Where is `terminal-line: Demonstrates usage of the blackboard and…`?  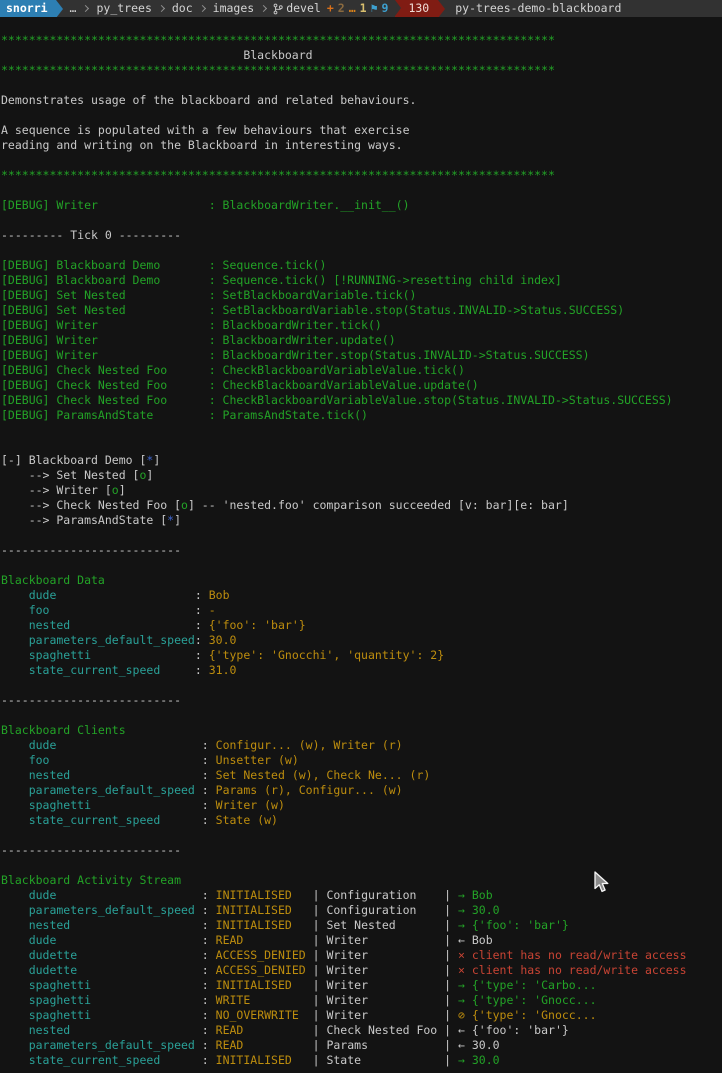
terminal-line: Demonstrates usage of the blackboard and… is located at coordinates (209, 100).